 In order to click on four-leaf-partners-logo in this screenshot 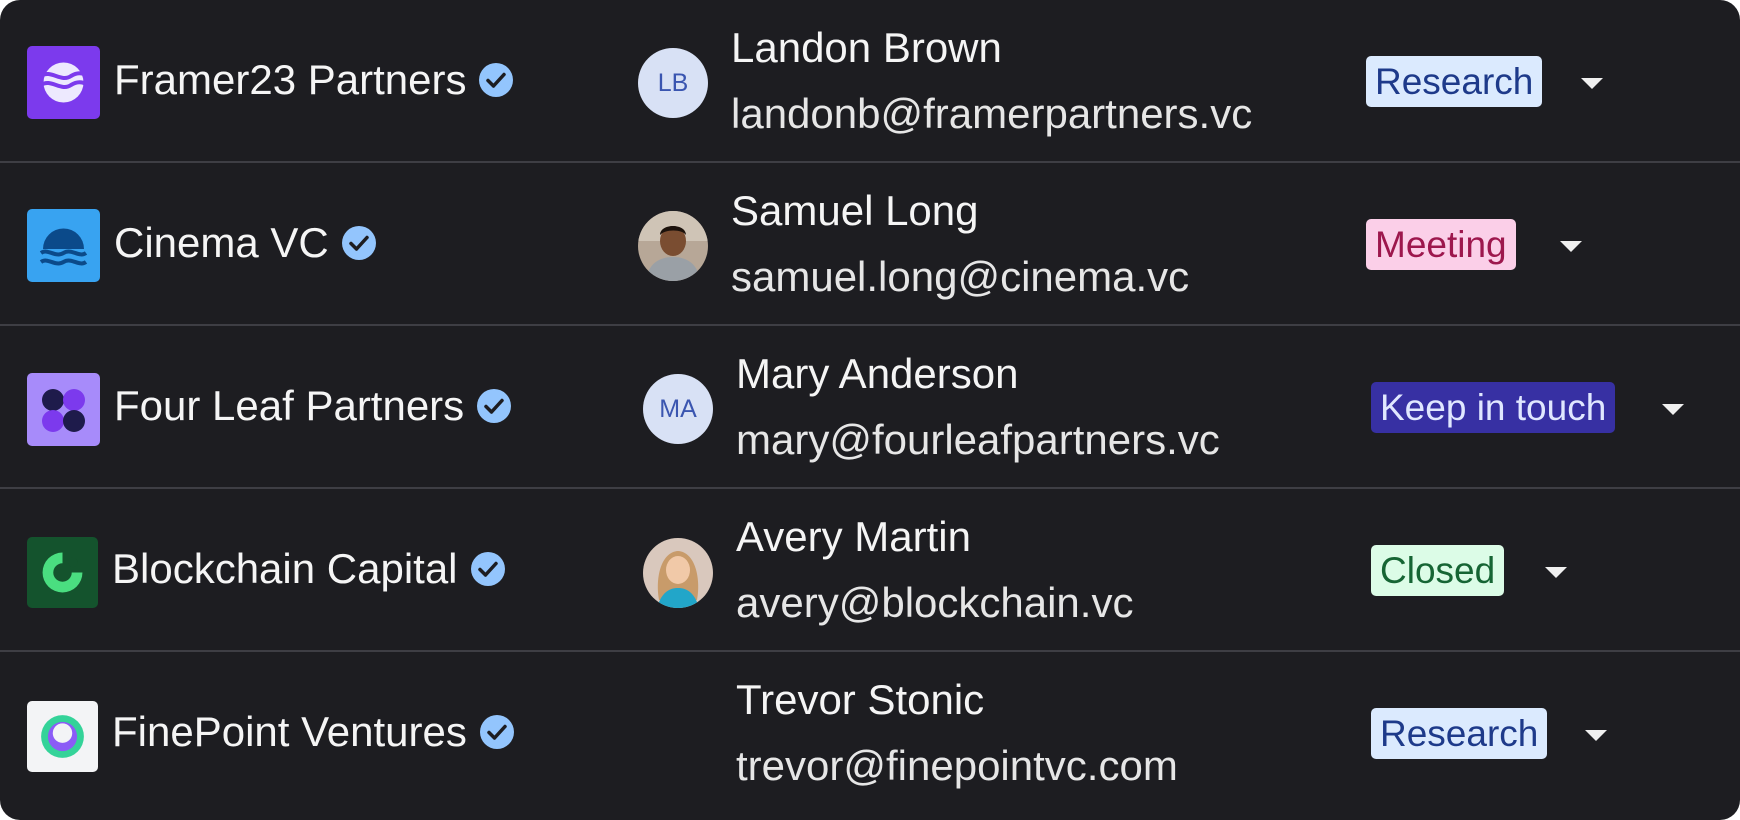, I will do `click(63, 409)`.